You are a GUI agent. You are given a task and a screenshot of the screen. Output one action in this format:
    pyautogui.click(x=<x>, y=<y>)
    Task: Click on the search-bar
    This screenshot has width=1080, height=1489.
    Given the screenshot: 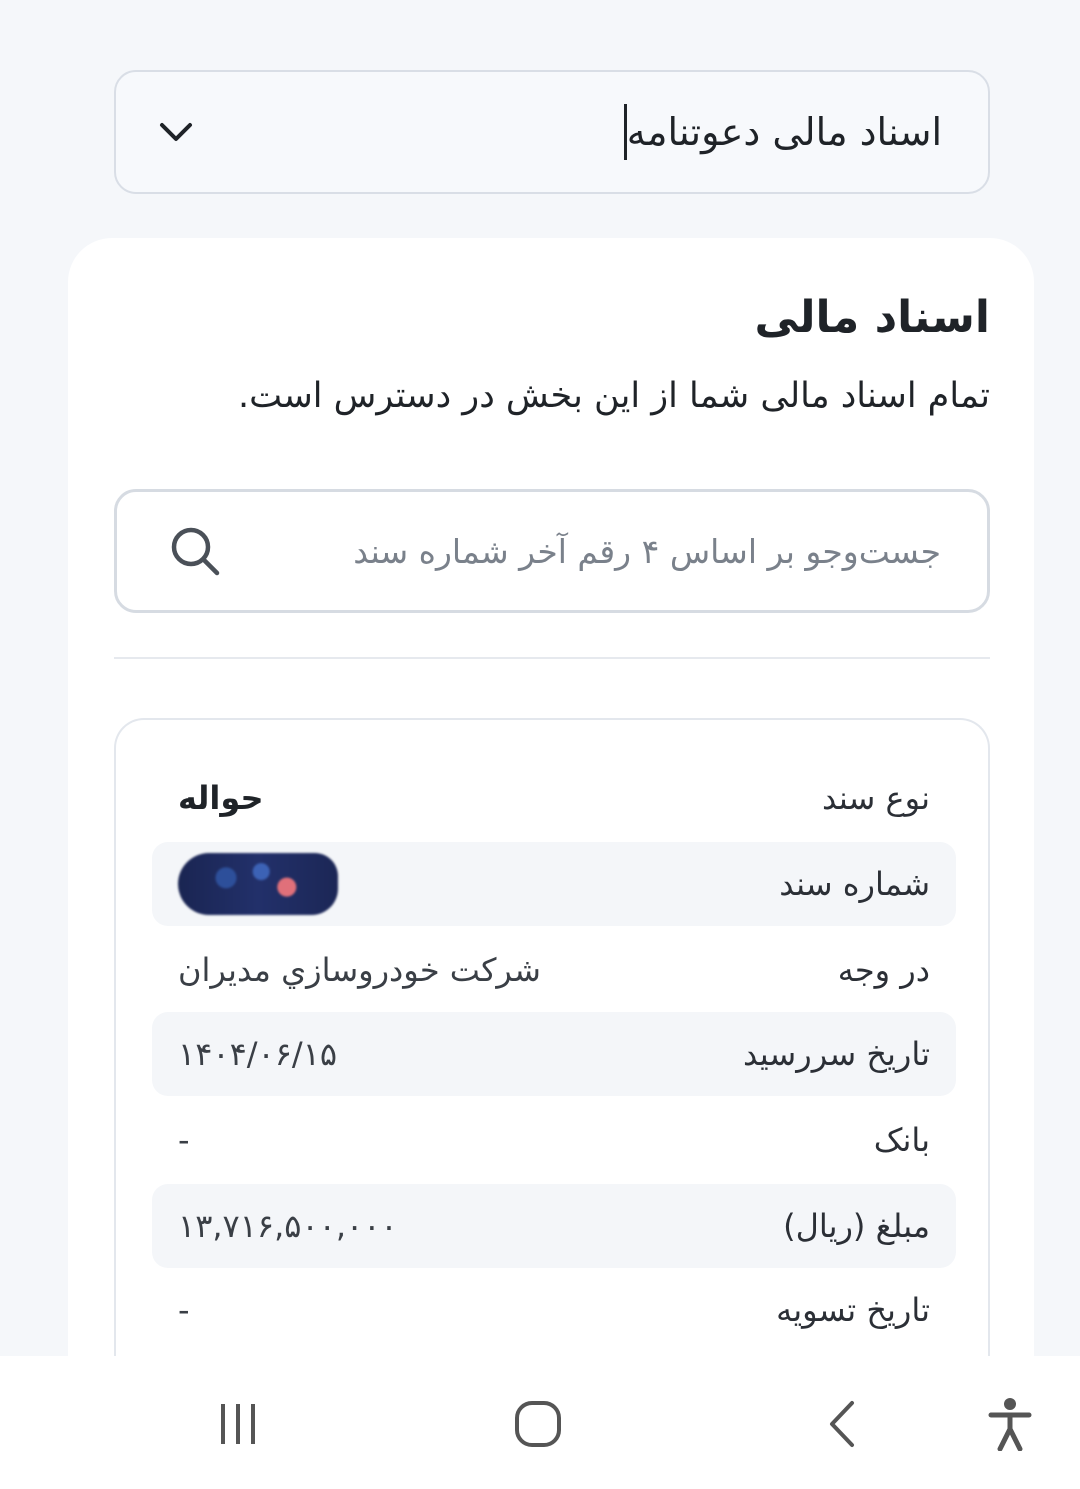 What is the action you would take?
    pyautogui.click(x=552, y=551)
    